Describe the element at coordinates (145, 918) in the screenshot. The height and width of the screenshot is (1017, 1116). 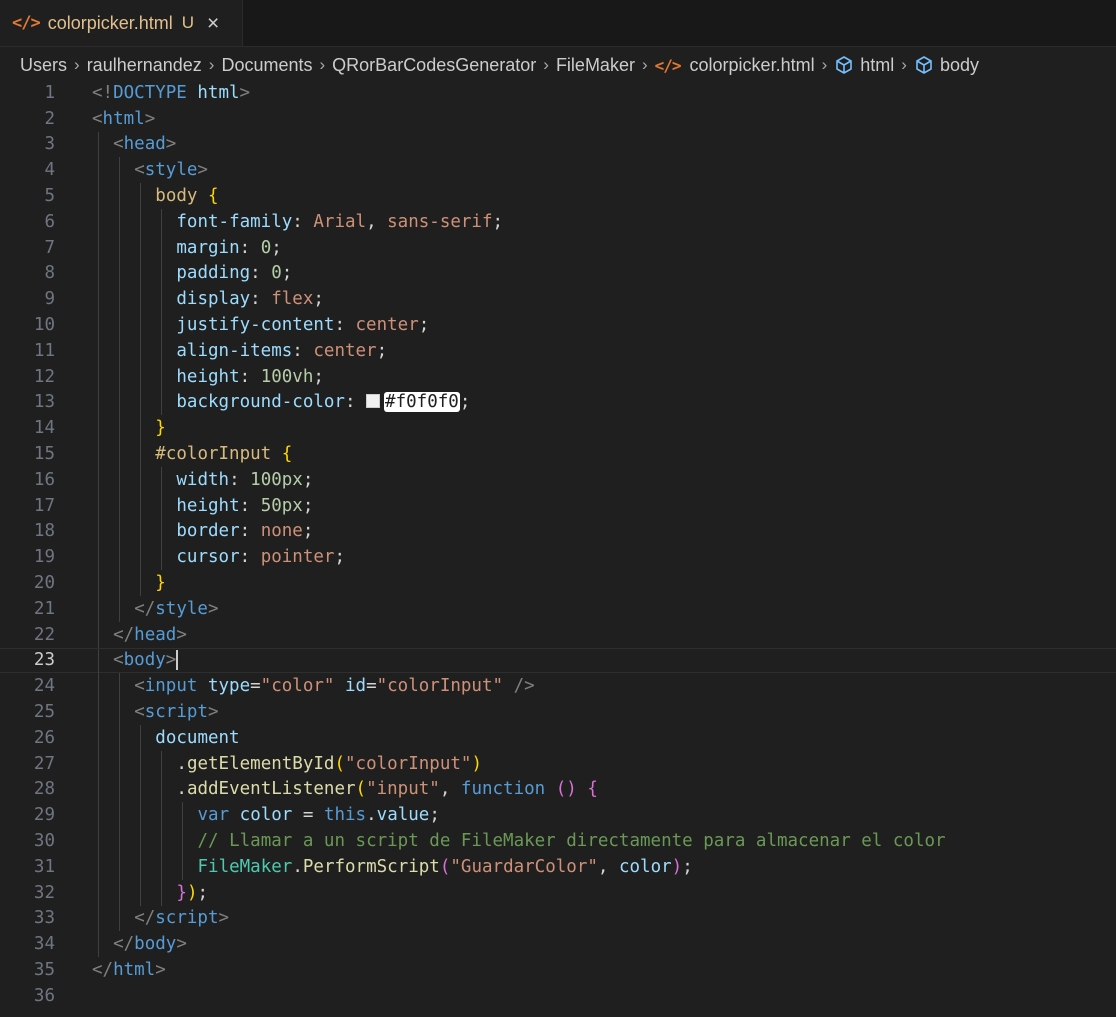
I see `code-token: </` at that location.